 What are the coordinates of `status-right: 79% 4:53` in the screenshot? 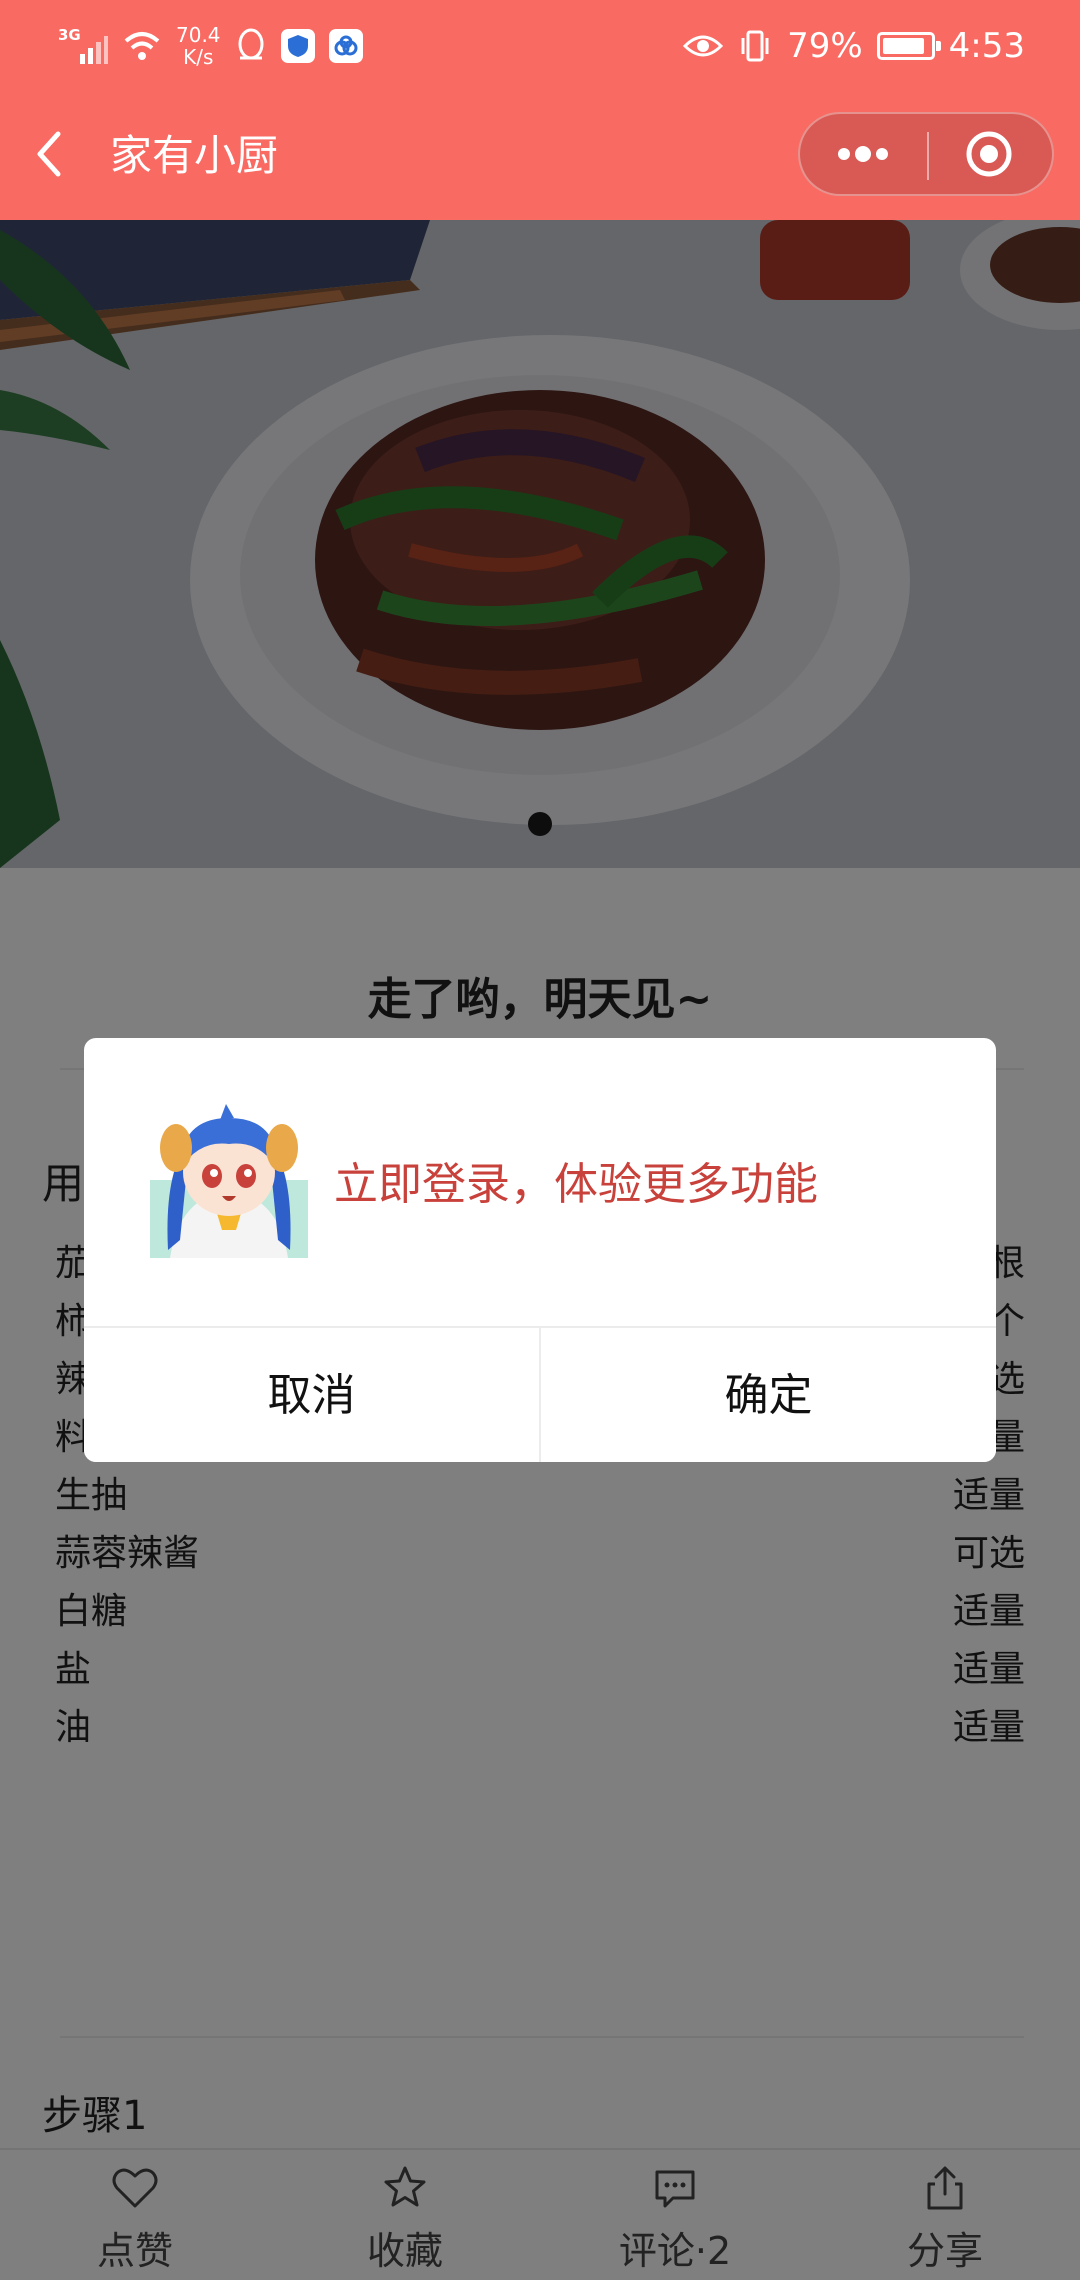 It's located at (854, 46).